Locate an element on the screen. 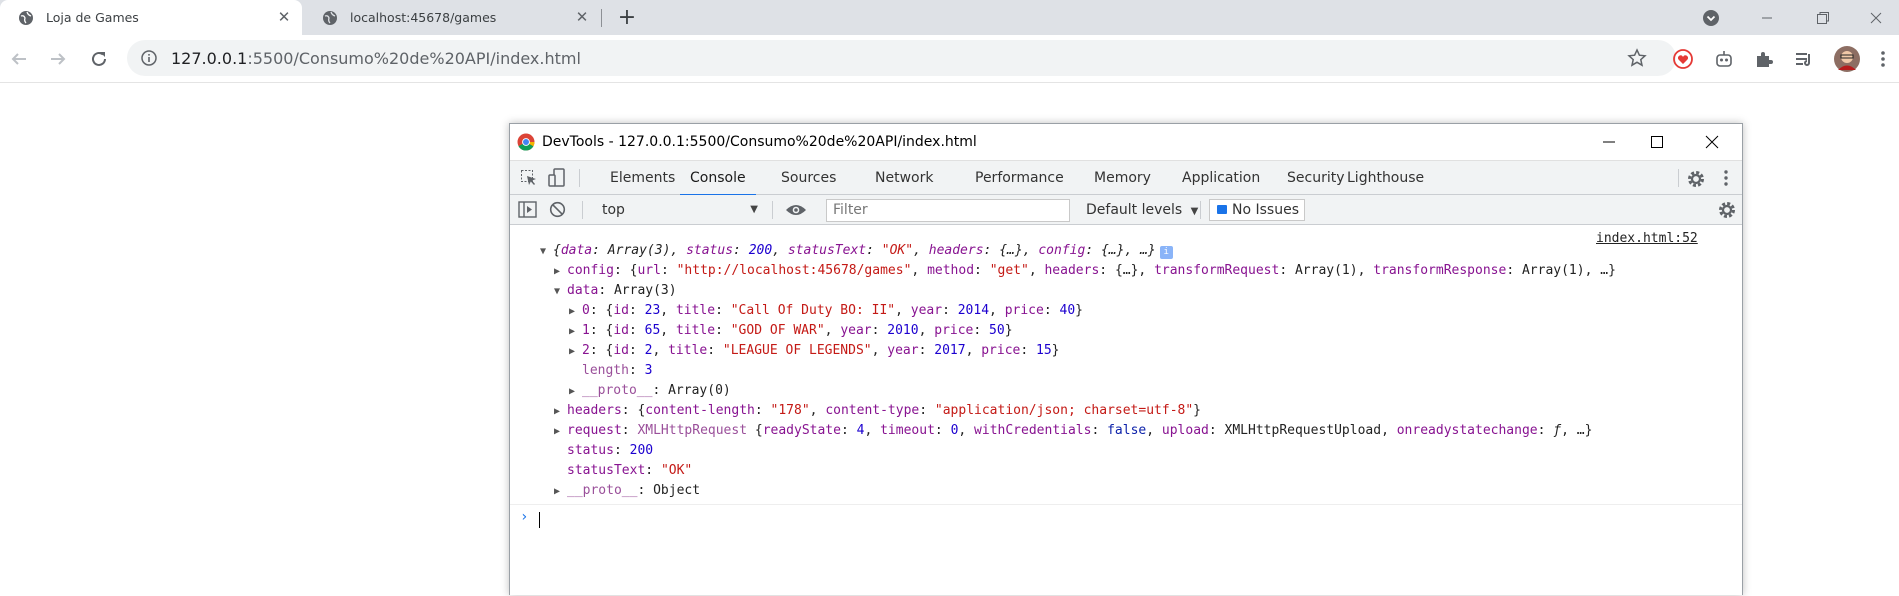  source-link: index.html:52 is located at coordinates (1647, 238).